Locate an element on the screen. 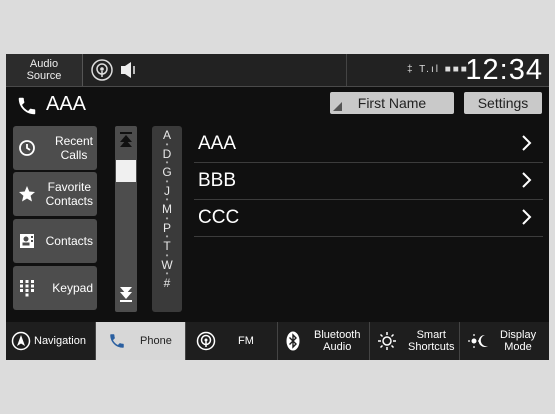  nav-fm: FM is located at coordinates (232, 341).